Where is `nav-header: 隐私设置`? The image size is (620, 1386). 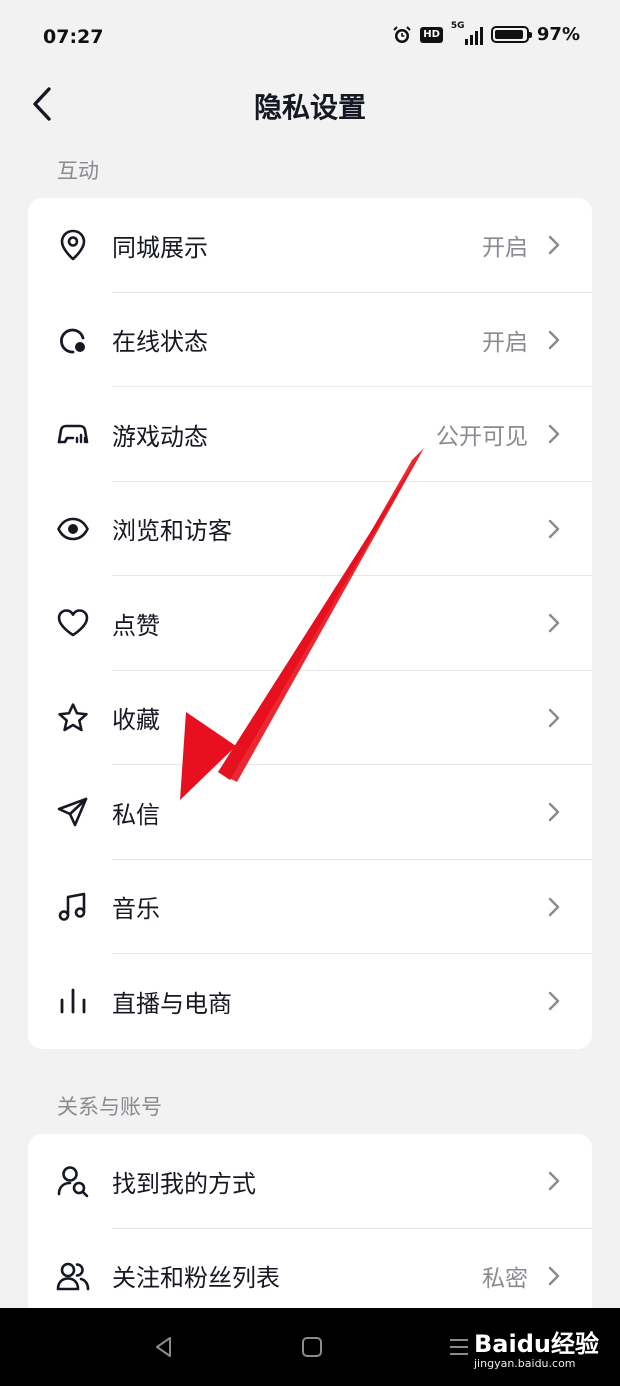
nav-header: 隐私设置 is located at coordinates (310, 104).